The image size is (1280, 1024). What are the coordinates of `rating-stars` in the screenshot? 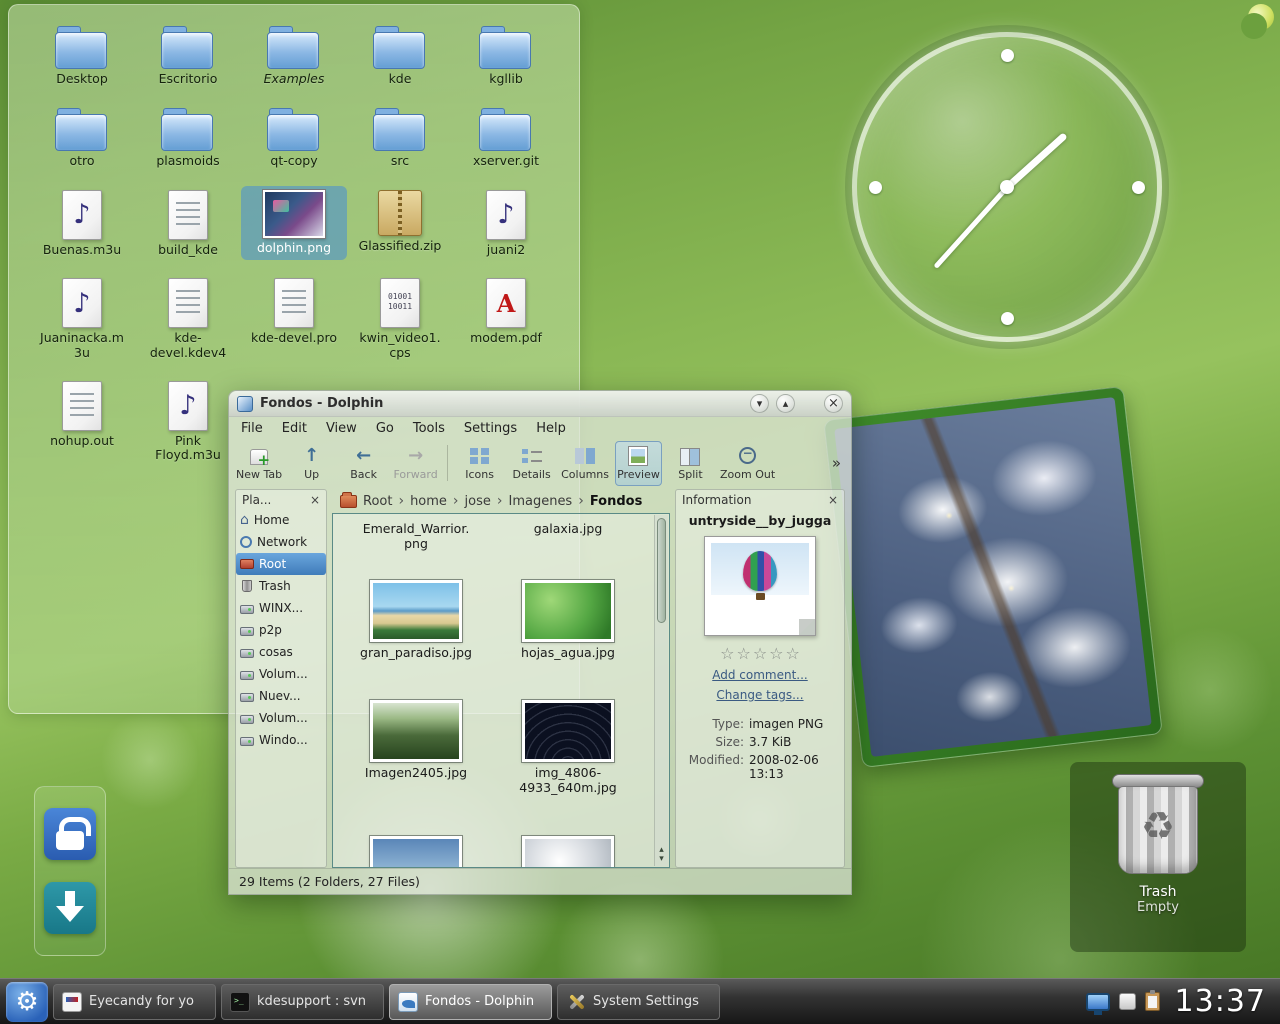 It's located at (760, 653).